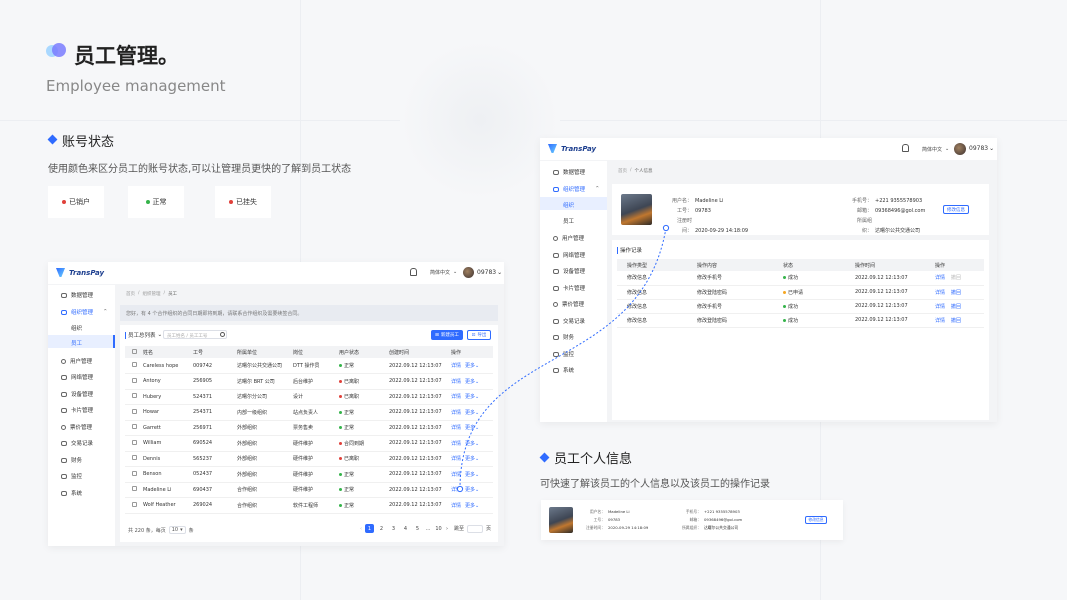 The height and width of the screenshot is (600, 1067). I want to click on username-label: 用户名：, so click(597, 511).